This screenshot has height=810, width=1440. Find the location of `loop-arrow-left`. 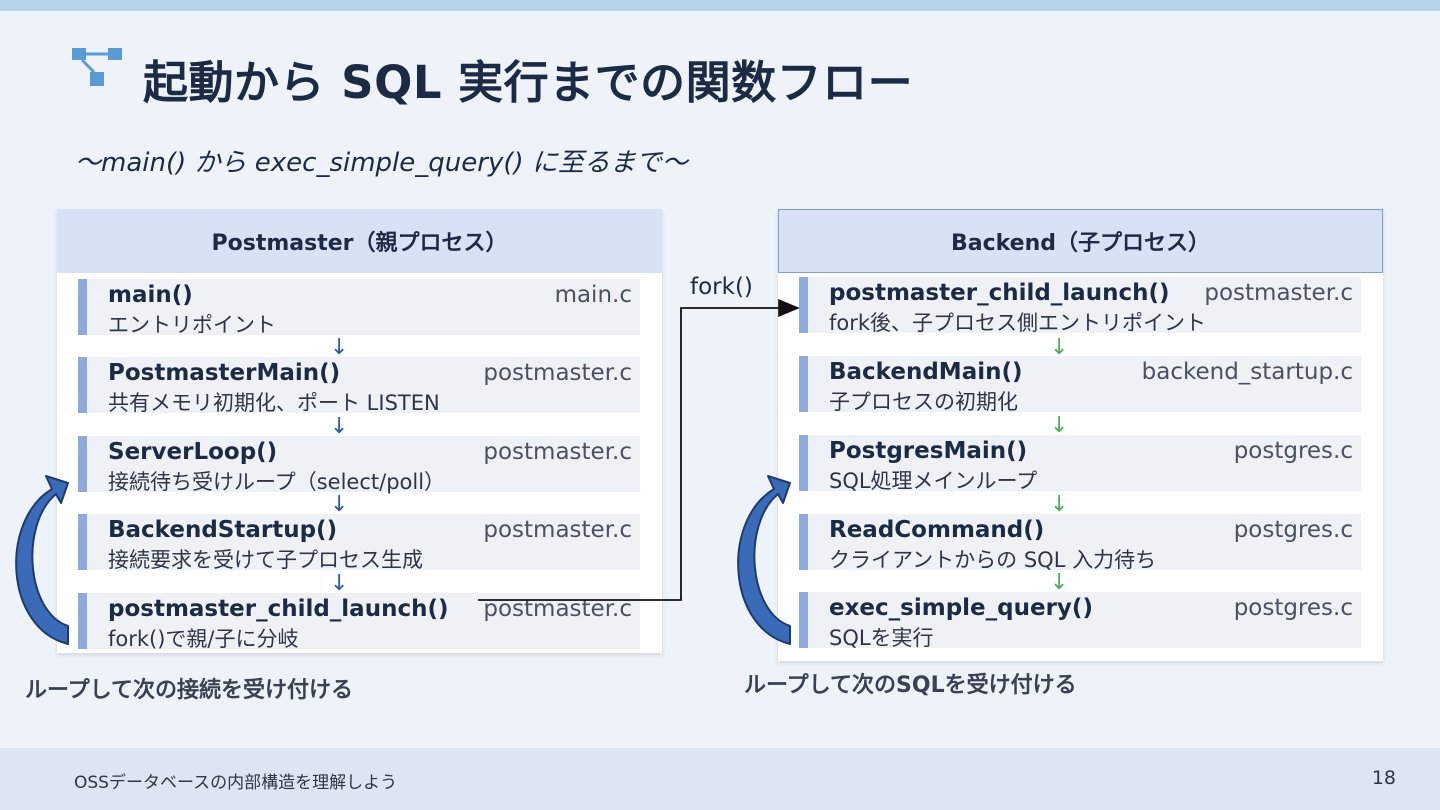

loop-arrow-left is located at coordinates (42, 560).